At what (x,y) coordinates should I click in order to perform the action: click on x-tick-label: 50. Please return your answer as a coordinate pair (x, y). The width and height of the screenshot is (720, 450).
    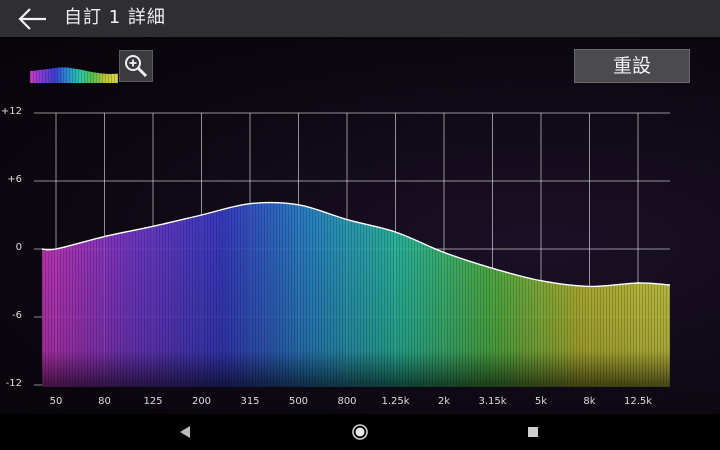
    Looking at the image, I should click on (56, 401).